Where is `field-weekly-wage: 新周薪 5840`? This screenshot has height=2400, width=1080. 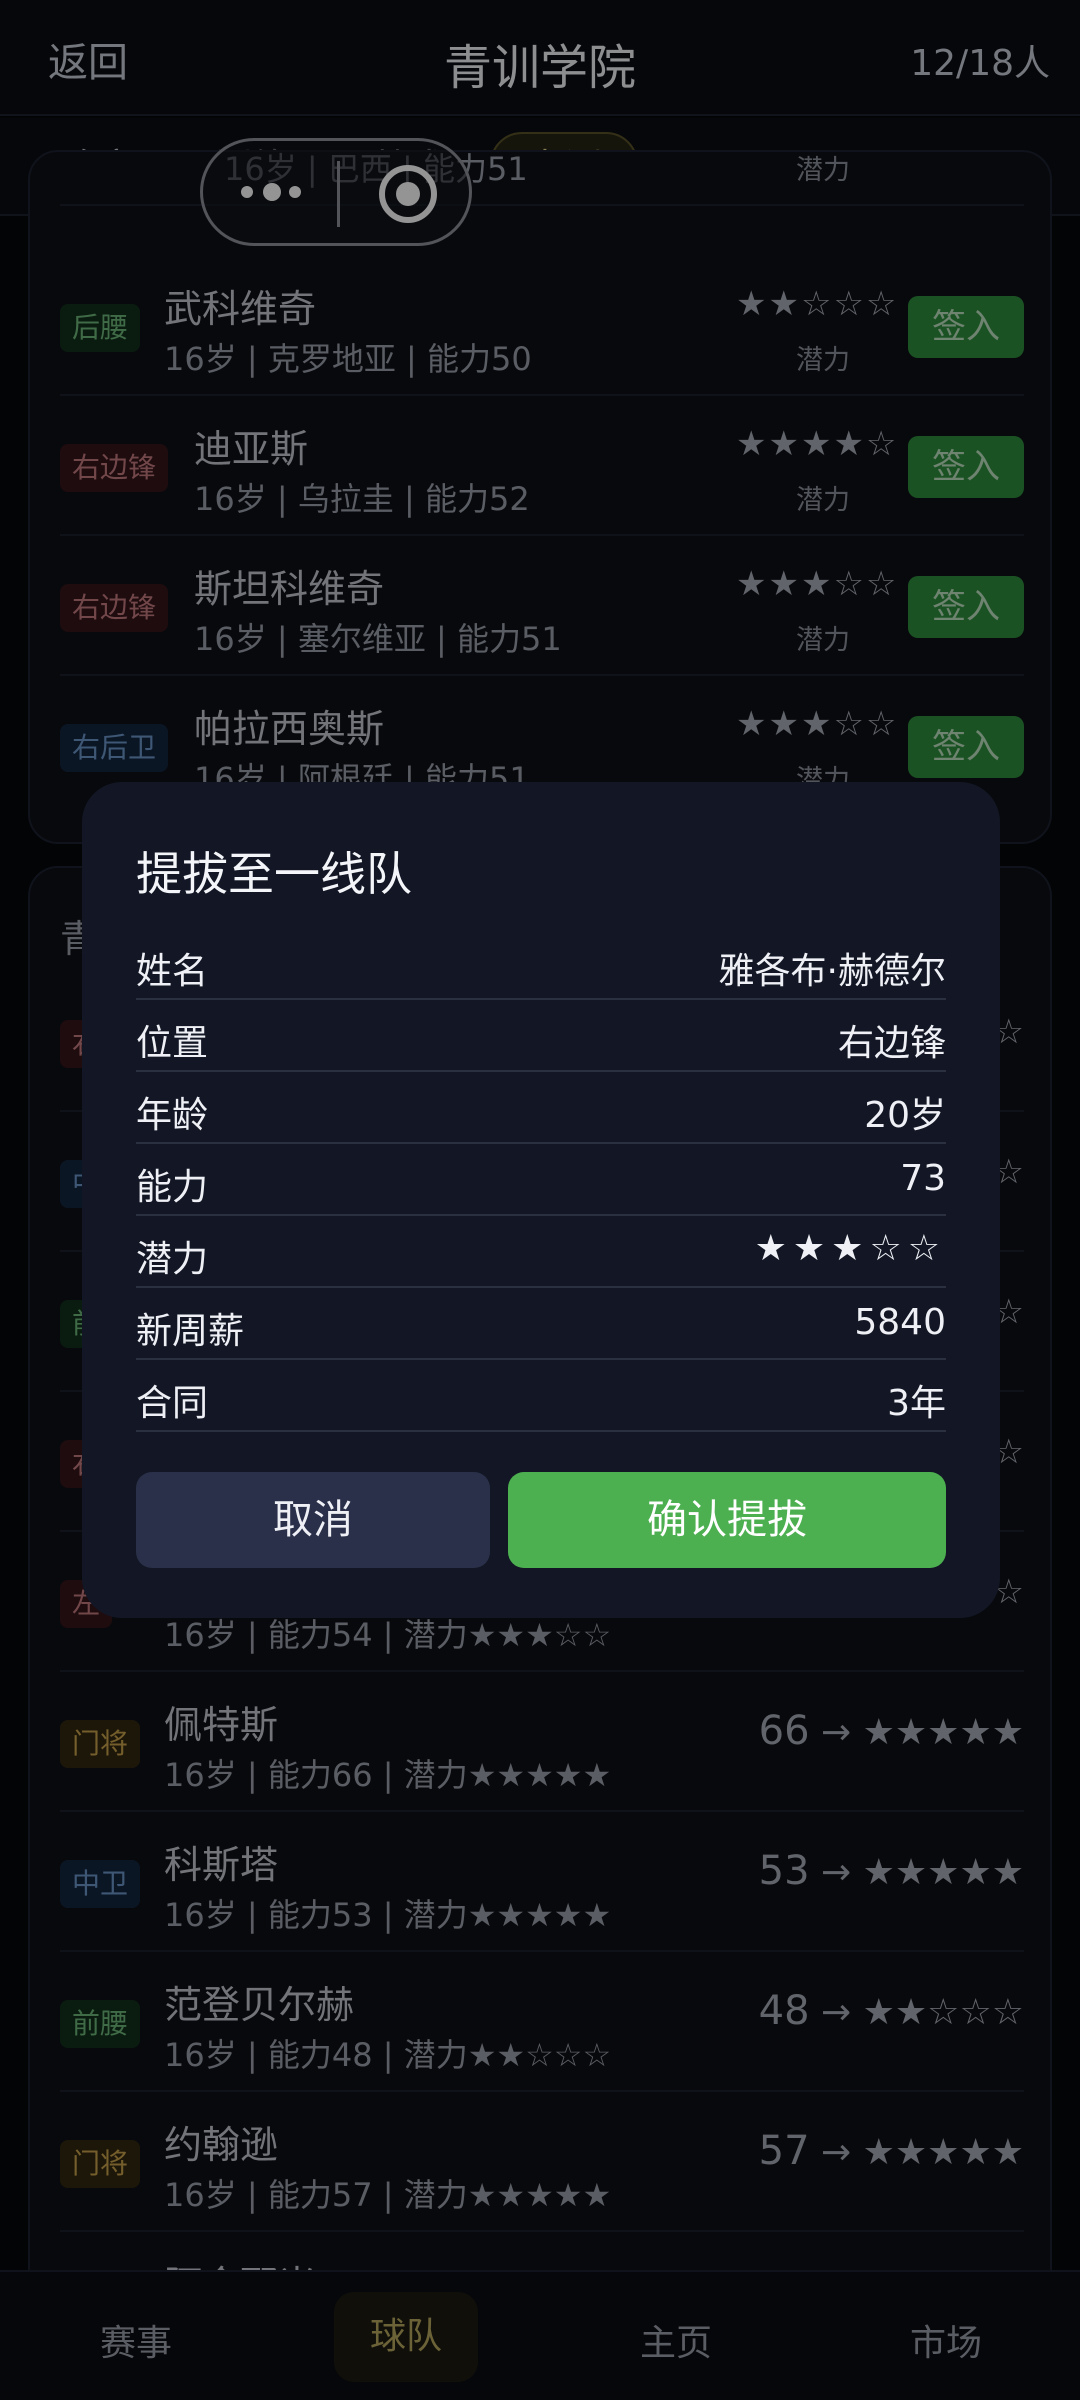 field-weekly-wage: 新周薪 5840 is located at coordinates (541, 1324).